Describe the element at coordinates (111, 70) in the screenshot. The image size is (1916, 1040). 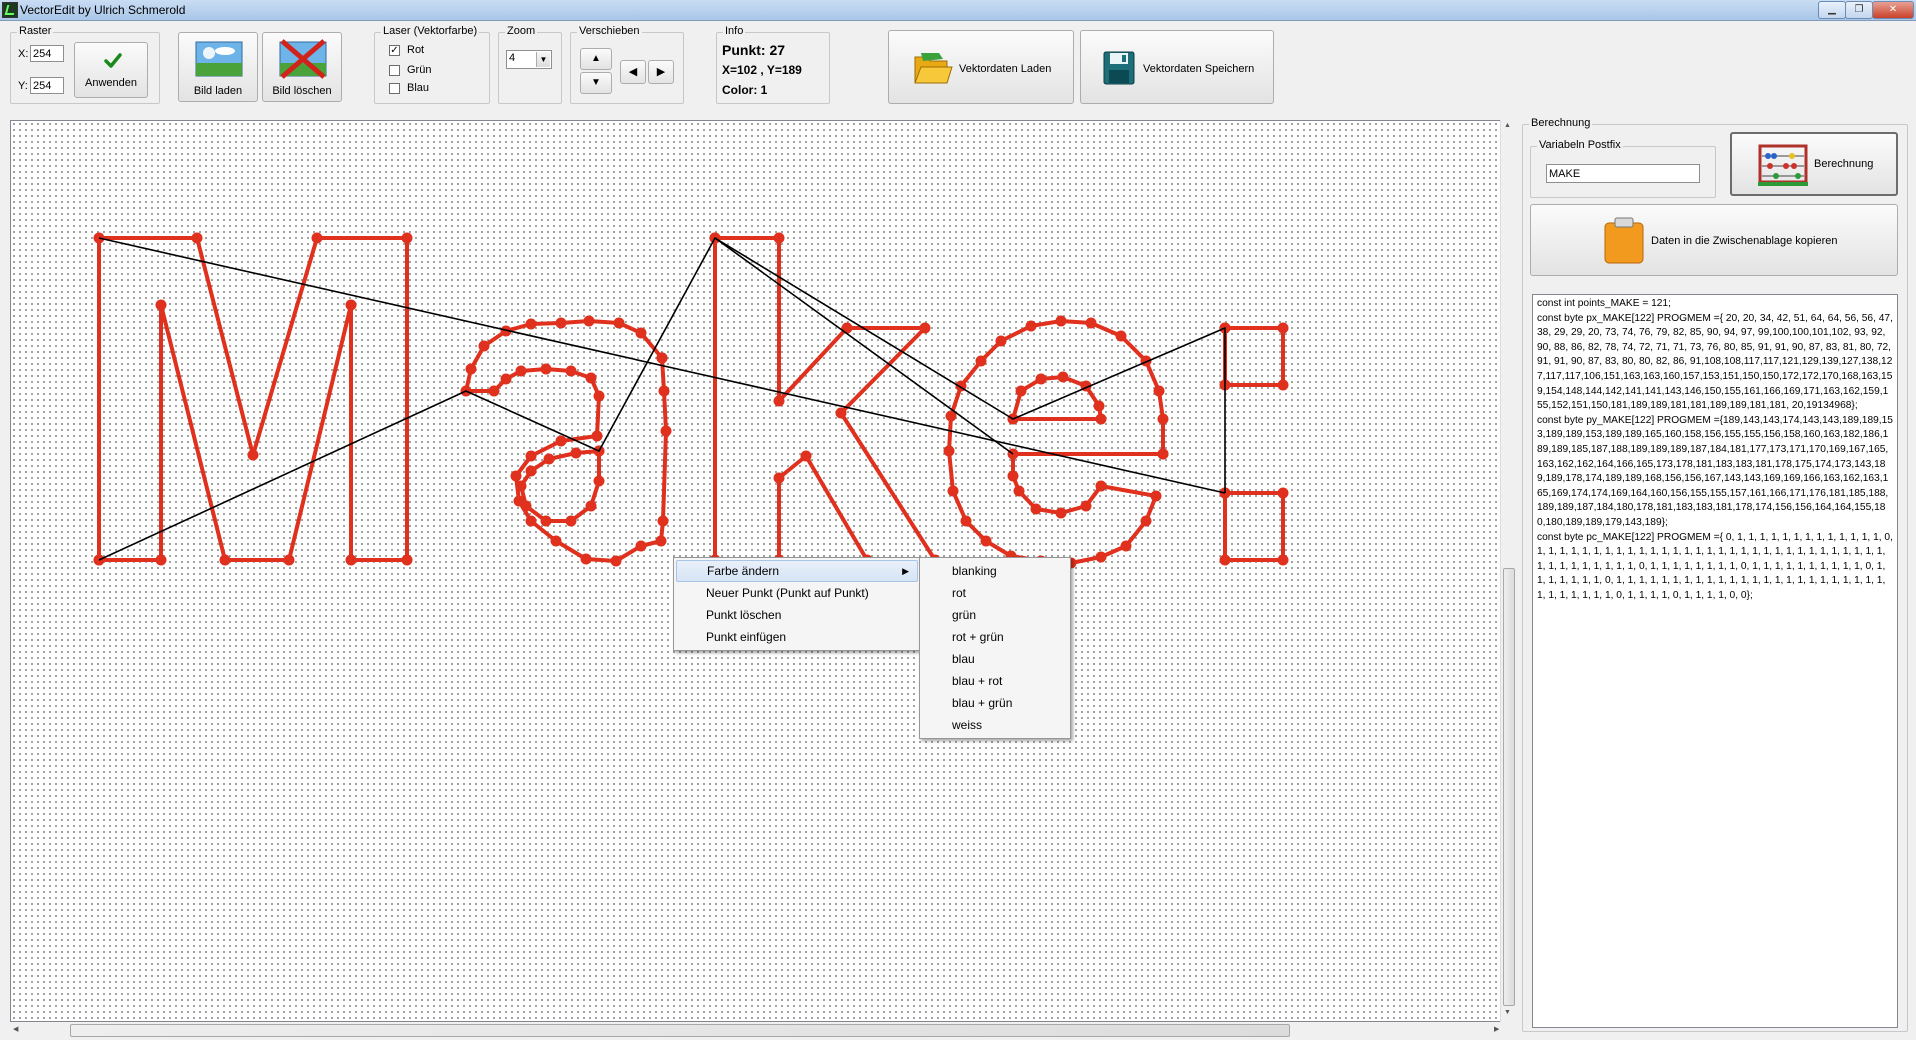
I see `apply-button: Anwenden` at that location.